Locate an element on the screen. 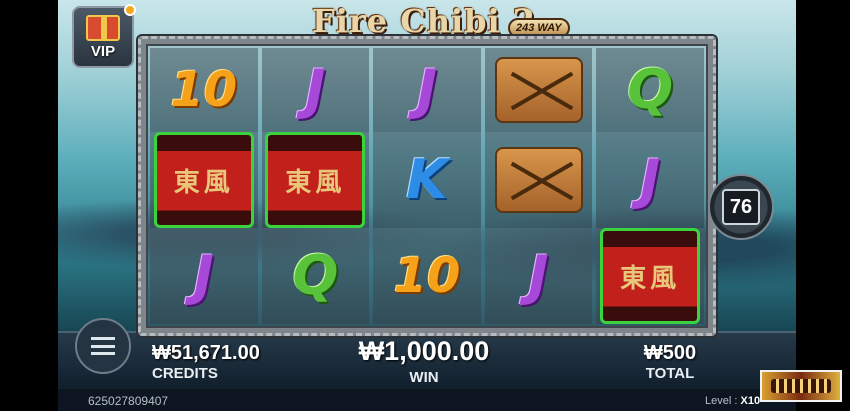  hamburger-menu-icon is located at coordinates (103, 346).